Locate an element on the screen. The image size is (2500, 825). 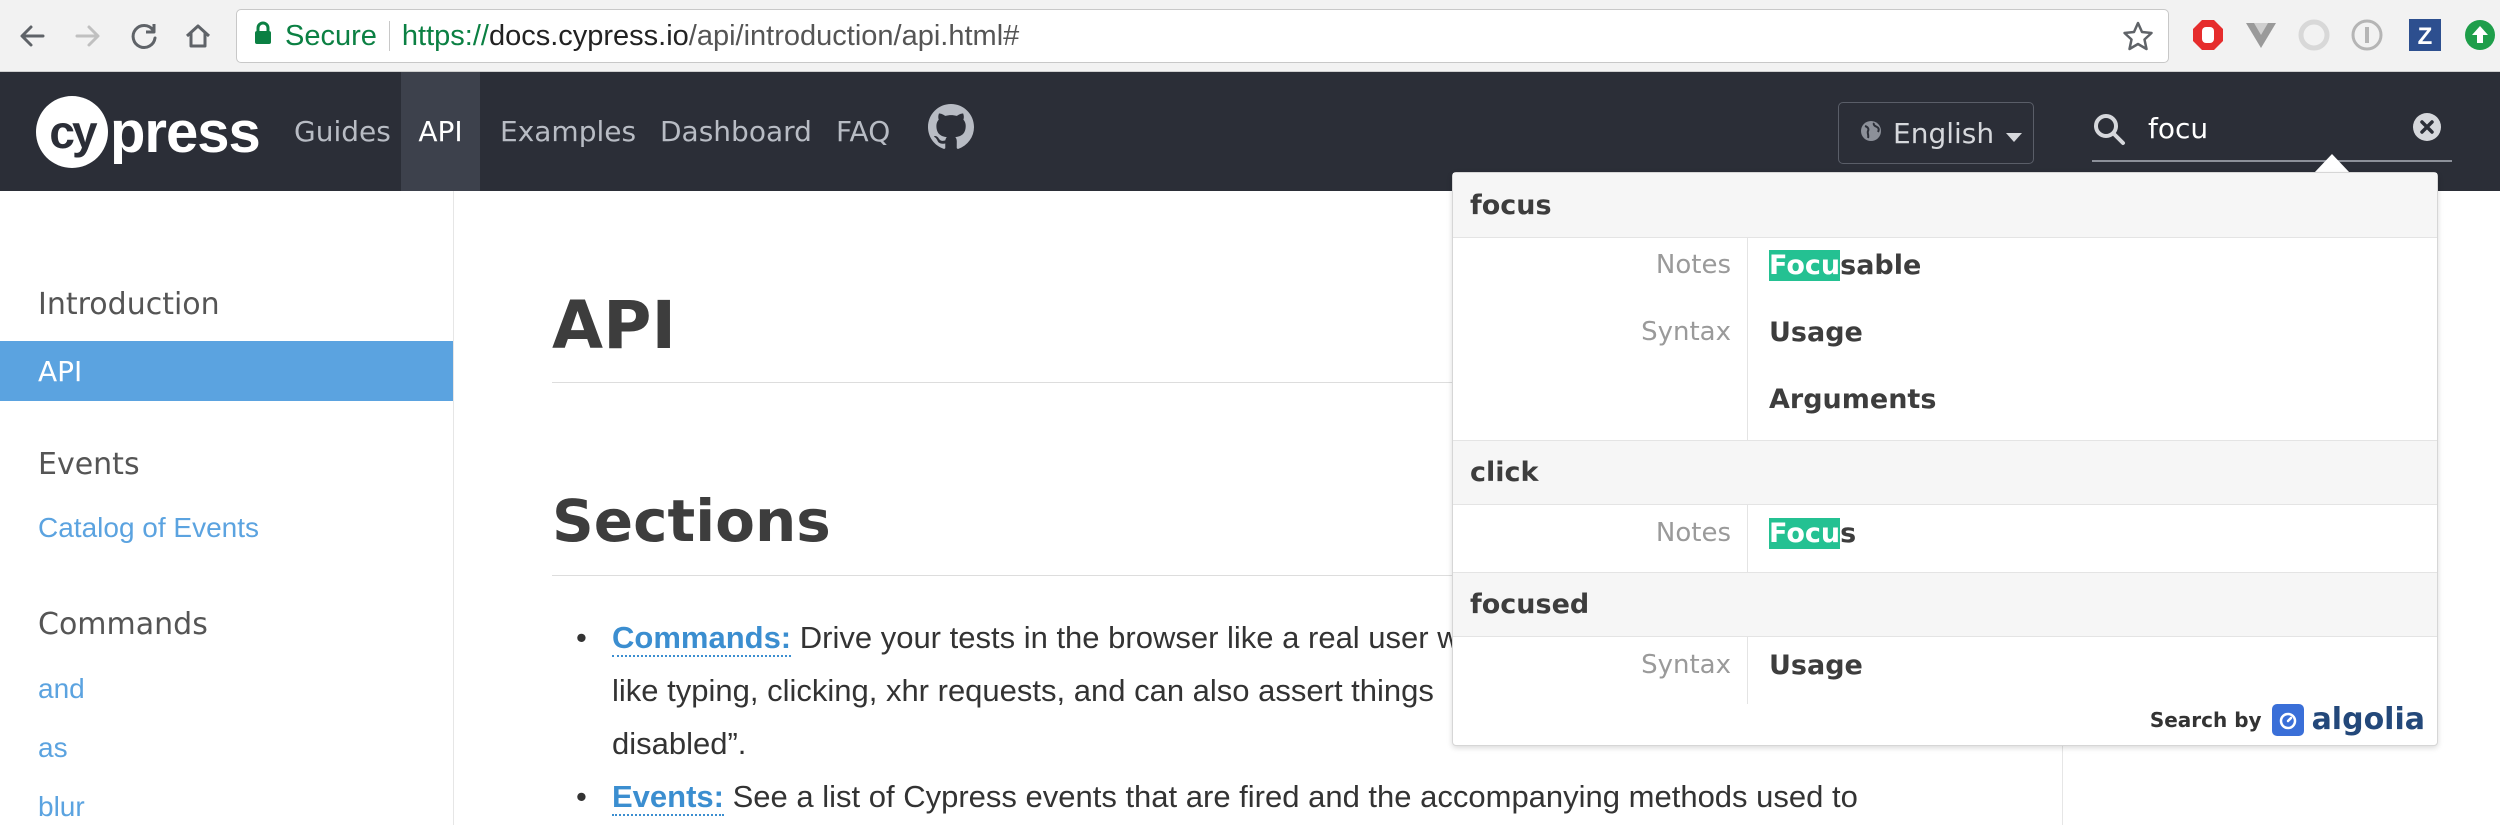
search-box is located at coordinates (2272, 131).